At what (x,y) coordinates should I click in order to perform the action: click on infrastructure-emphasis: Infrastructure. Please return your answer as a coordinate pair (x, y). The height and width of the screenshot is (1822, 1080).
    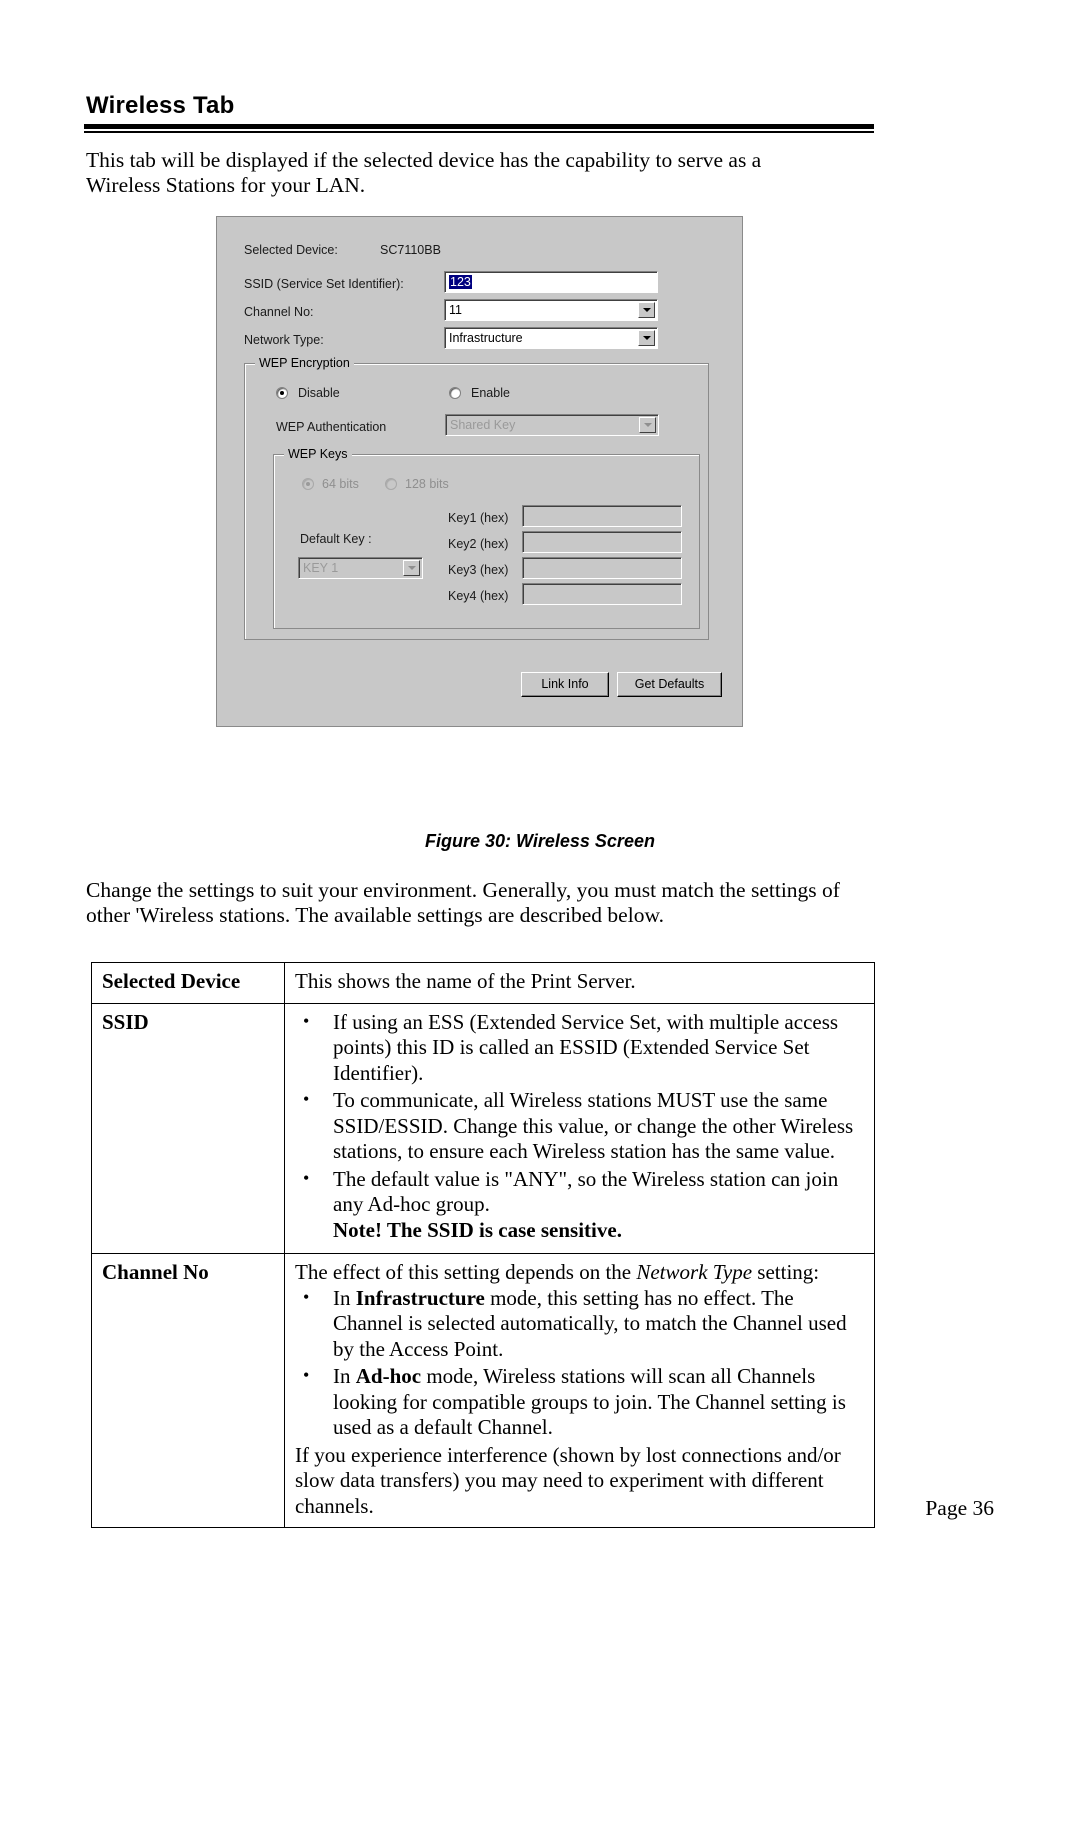
    Looking at the image, I should click on (420, 1297).